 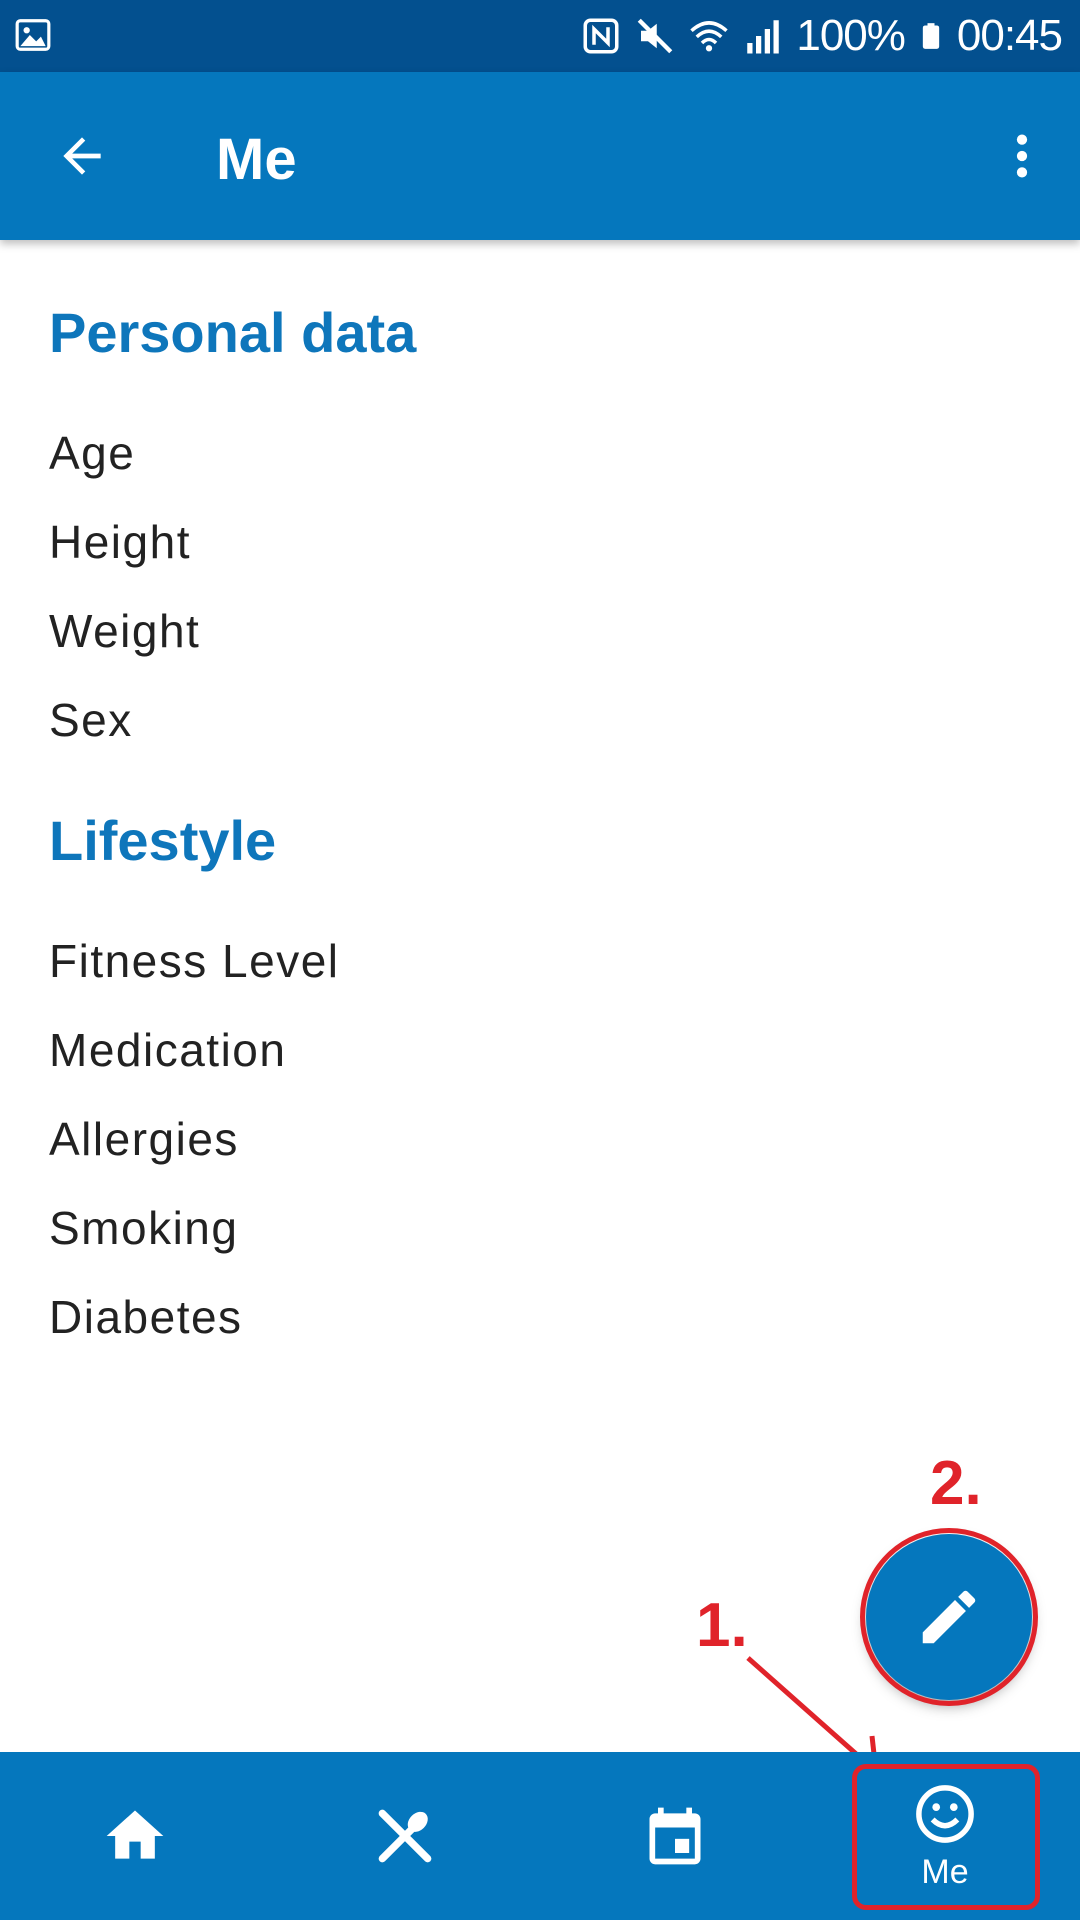 I want to click on list-item-weight: Weight, so click(x=124, y=631).